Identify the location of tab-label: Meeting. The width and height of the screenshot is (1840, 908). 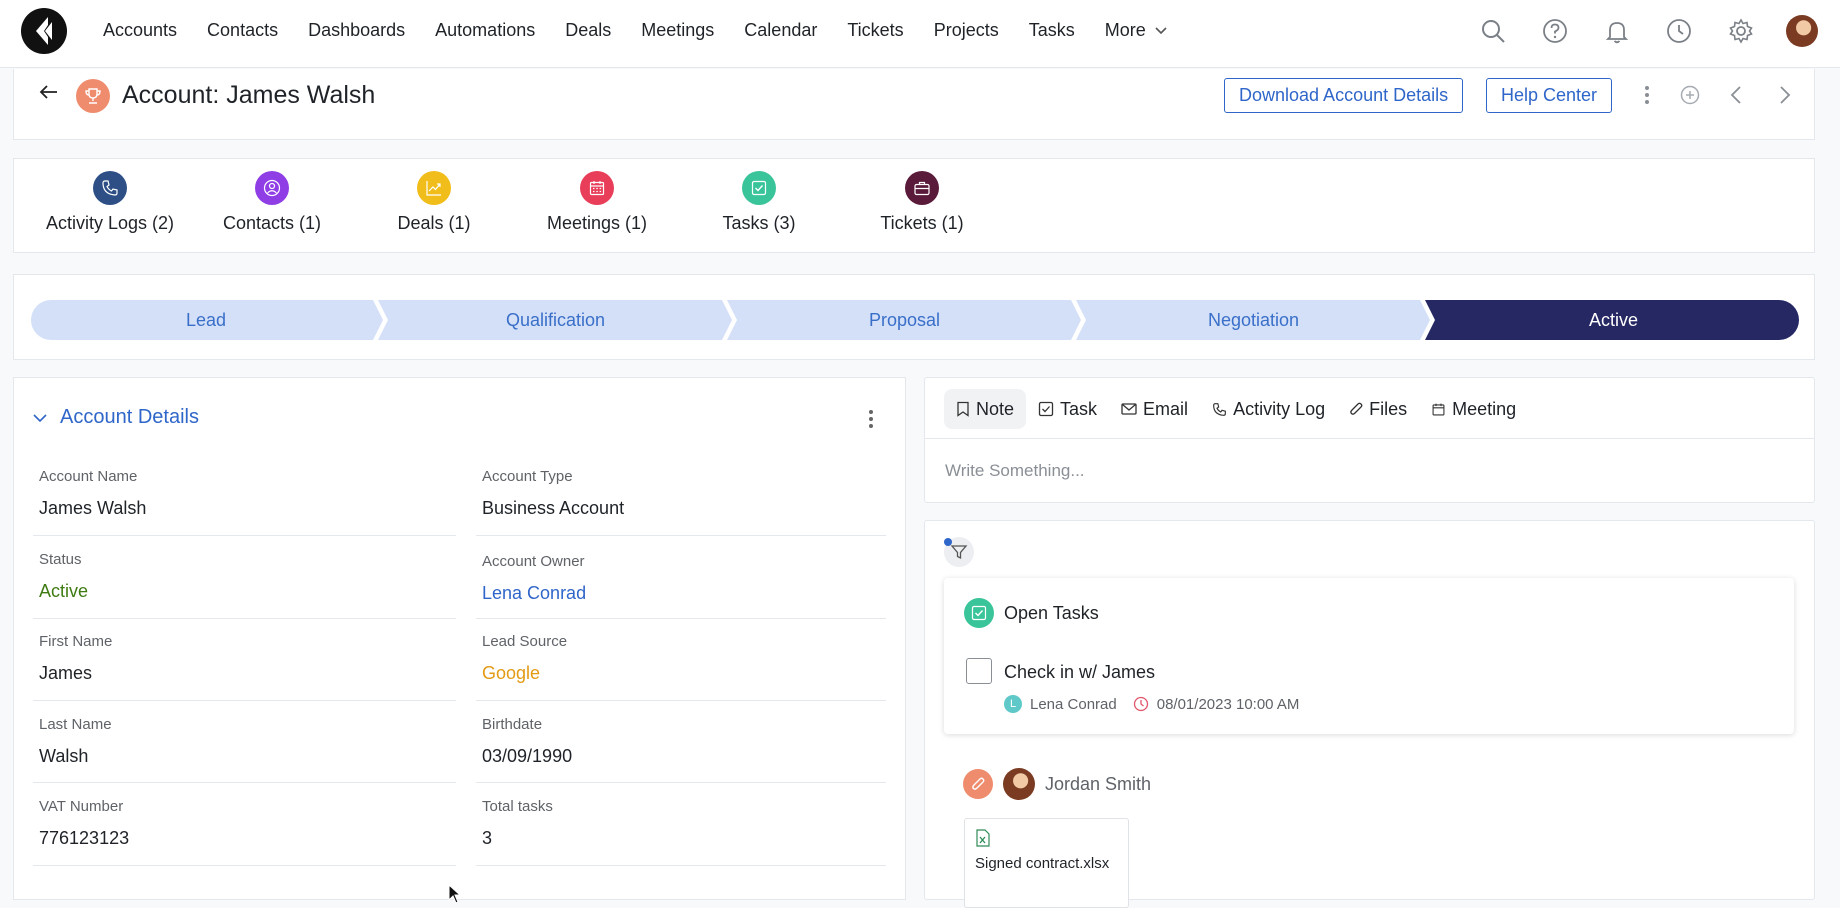
(1484, 408).